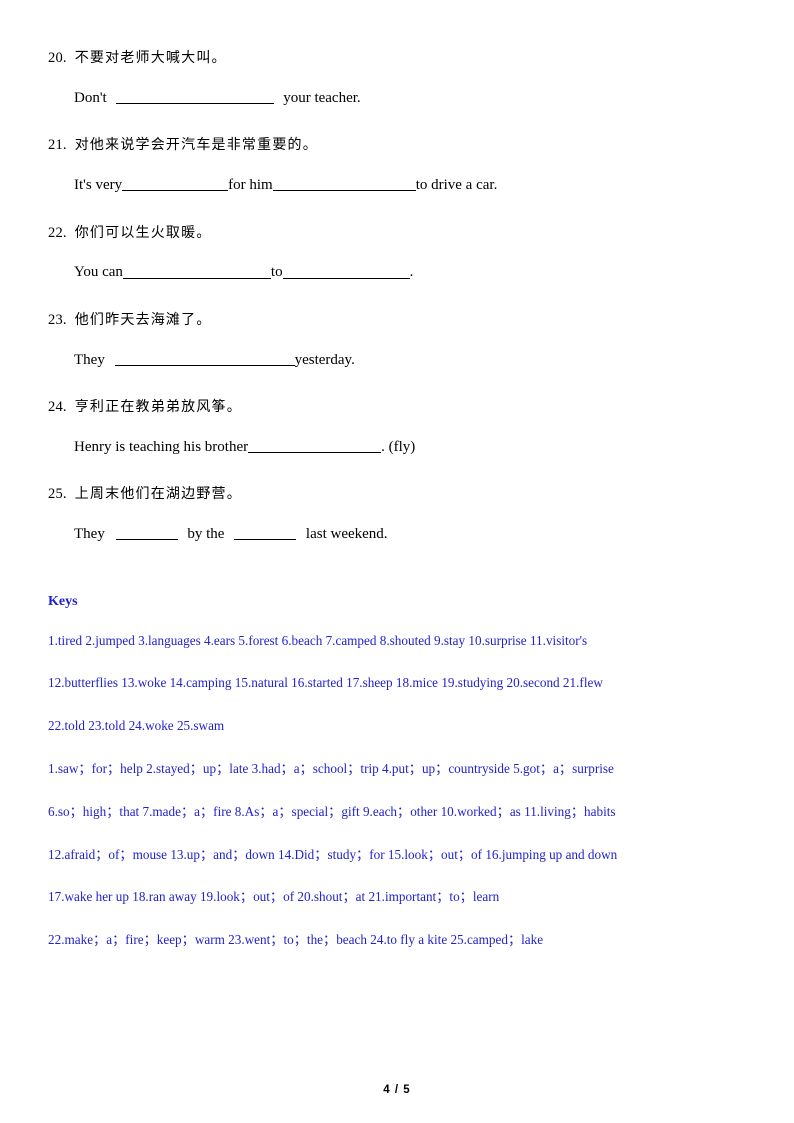 This screenshot has height=1123, width=794. I want to click on exercise-number: 21., so click(57, 145).